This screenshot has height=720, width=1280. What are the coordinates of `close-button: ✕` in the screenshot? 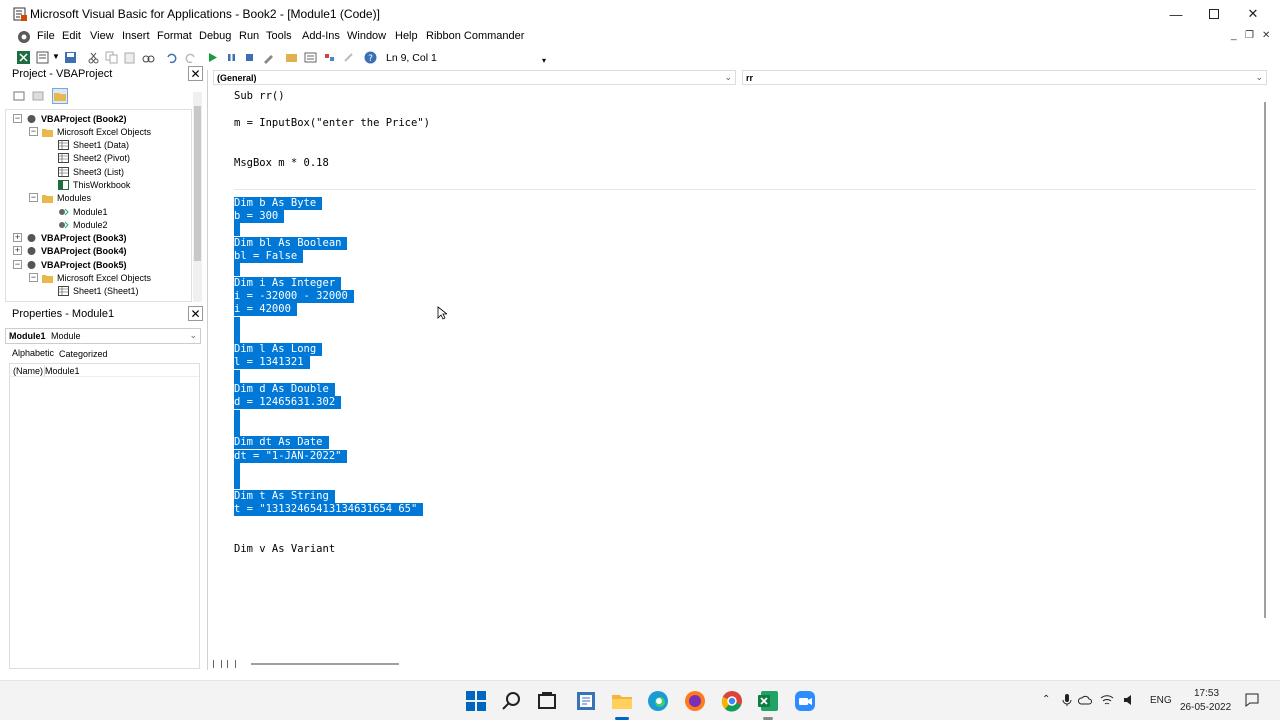 It's located at (1253, 14).